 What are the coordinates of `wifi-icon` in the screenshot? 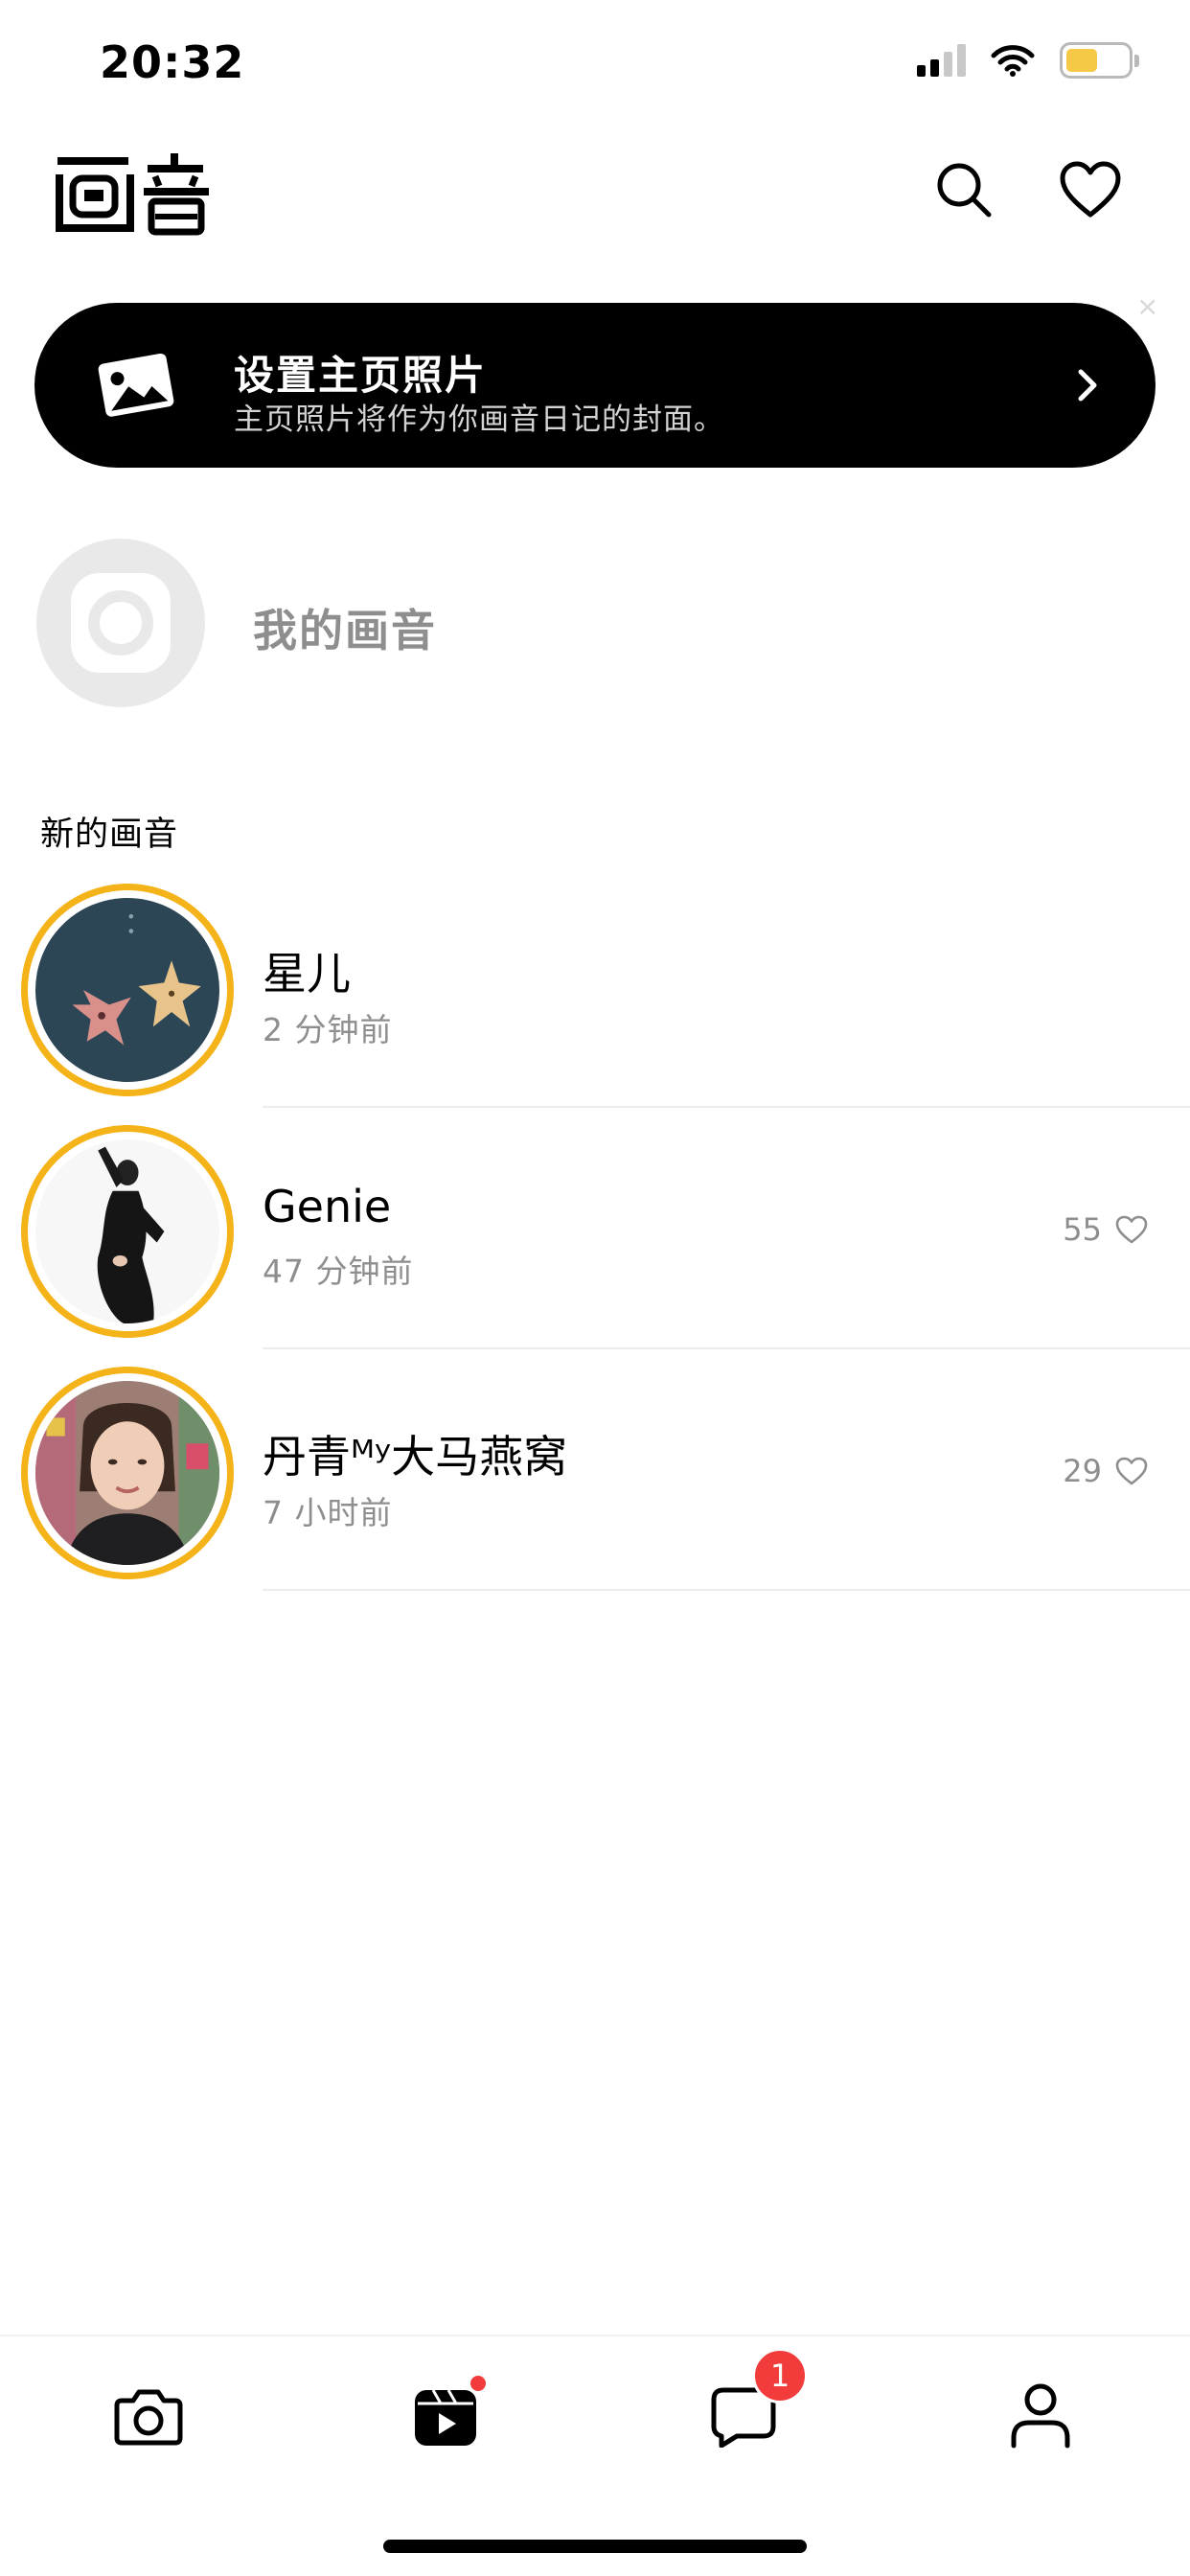 It's located at (1013, 61).